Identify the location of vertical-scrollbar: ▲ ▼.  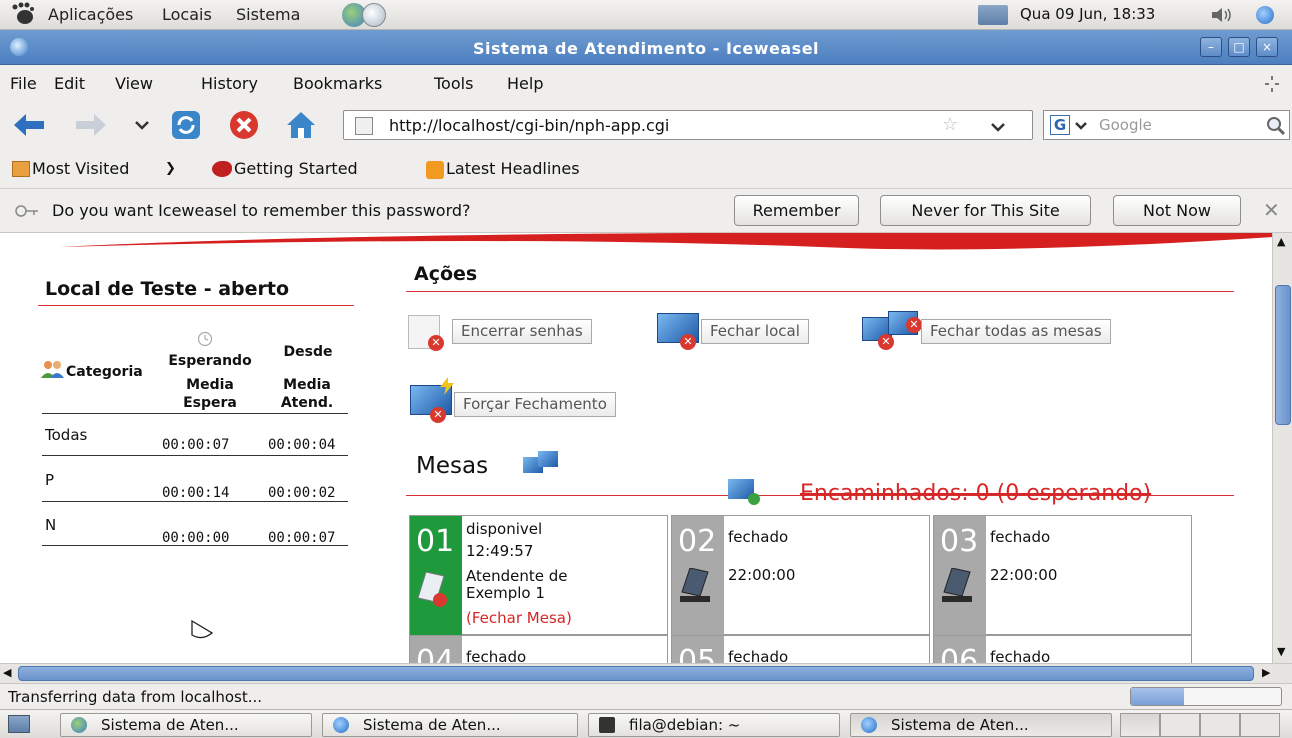
(1282, 448).